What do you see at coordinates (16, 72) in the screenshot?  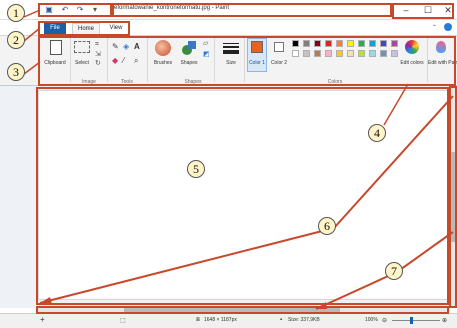 I see `annotation-3: 3` at bounding box center [16, 72].